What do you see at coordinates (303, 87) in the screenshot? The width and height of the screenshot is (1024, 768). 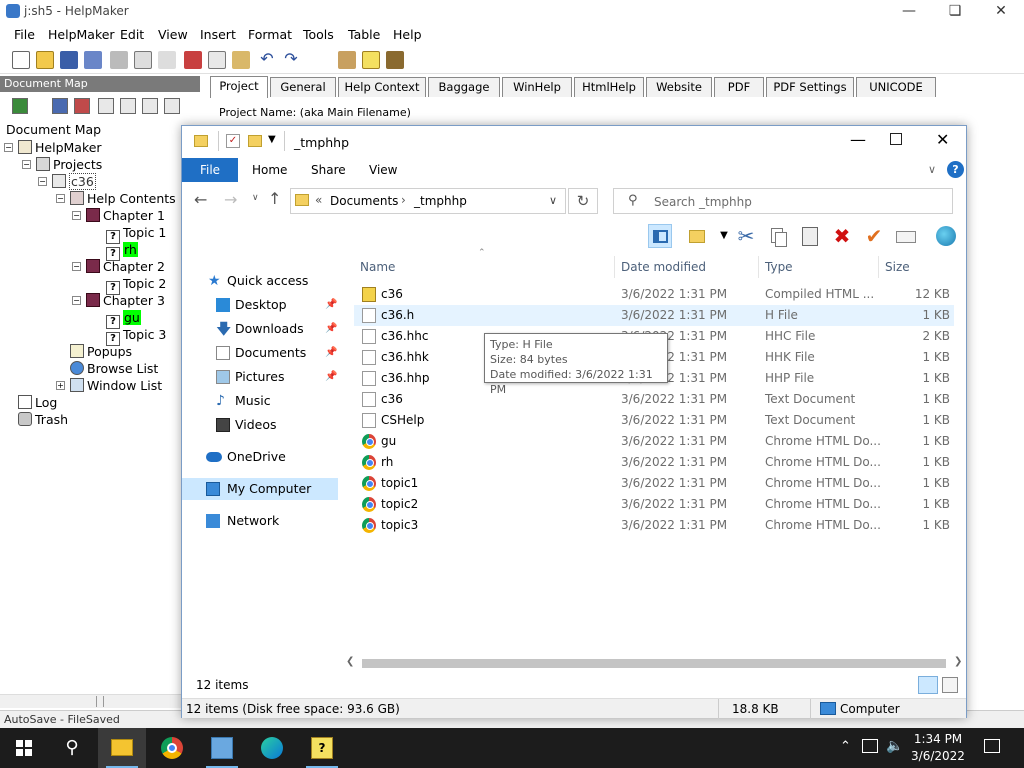 I see `tab-general: General` at bounding box center [303, 87].